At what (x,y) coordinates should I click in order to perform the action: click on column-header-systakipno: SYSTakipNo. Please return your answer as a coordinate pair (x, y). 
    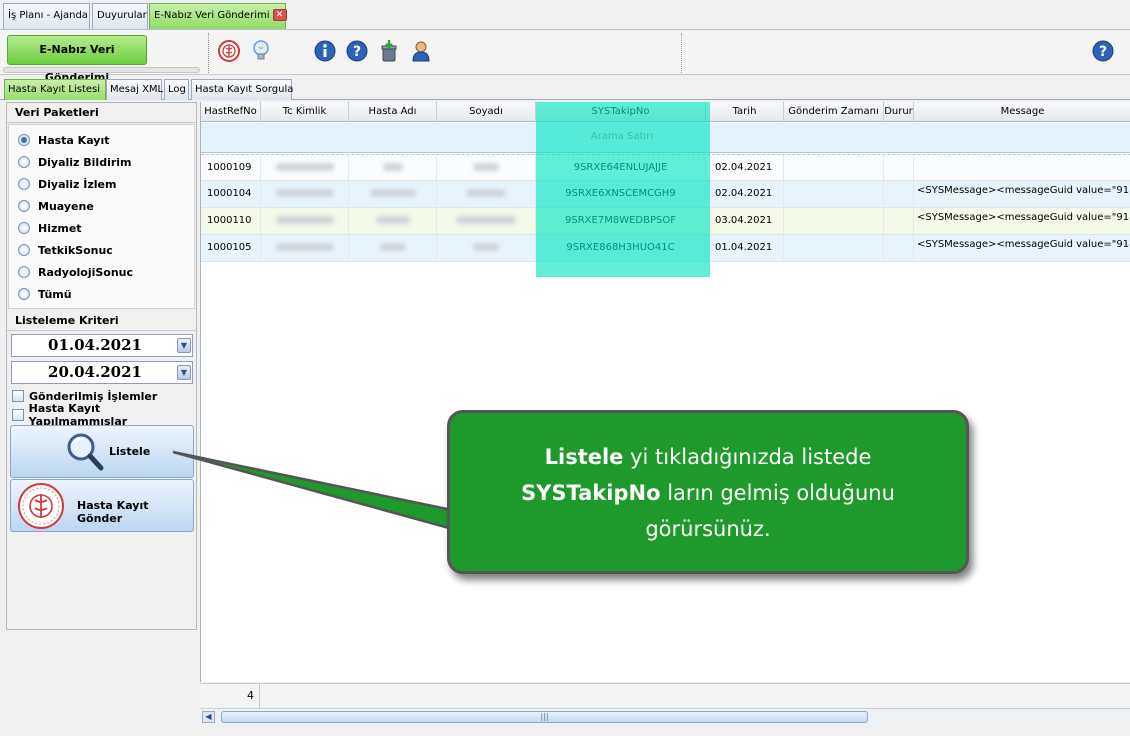
    Looking at the image, I should click on (621, 112).